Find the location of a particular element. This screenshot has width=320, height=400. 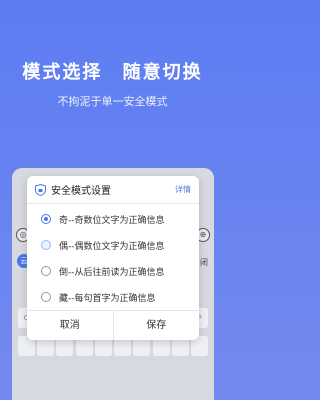

option-label: 偶--偶数位文字为正确信息 is located at coordinates (112, 246).